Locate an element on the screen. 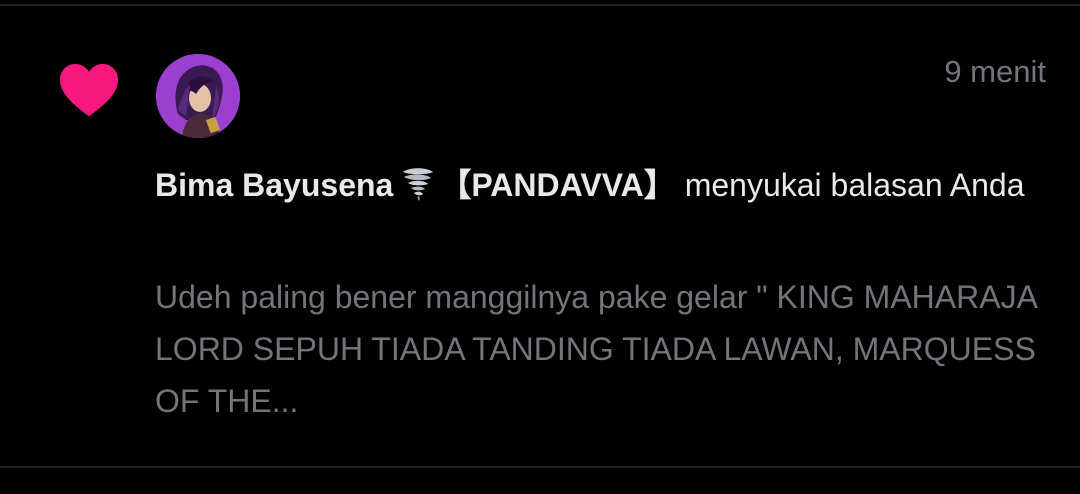 Image resolution: width=1080 pixels, height=494 pixels. avatar-image is located at coordinates (198, 96).